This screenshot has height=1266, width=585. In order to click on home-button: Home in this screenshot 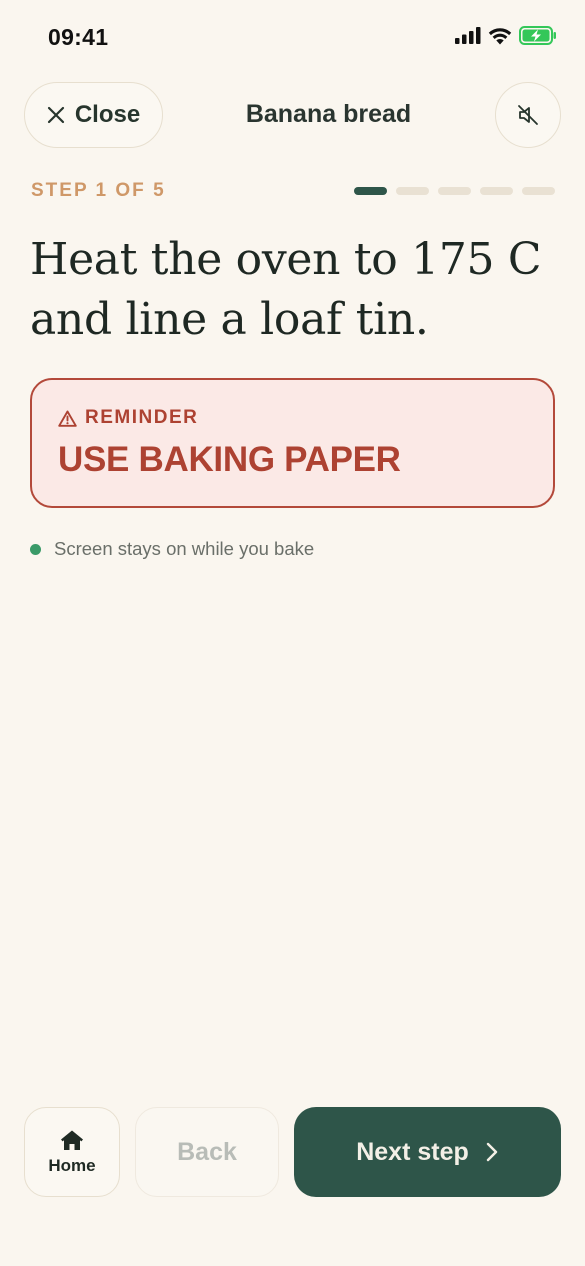, I will do `click(72, 1152)`.